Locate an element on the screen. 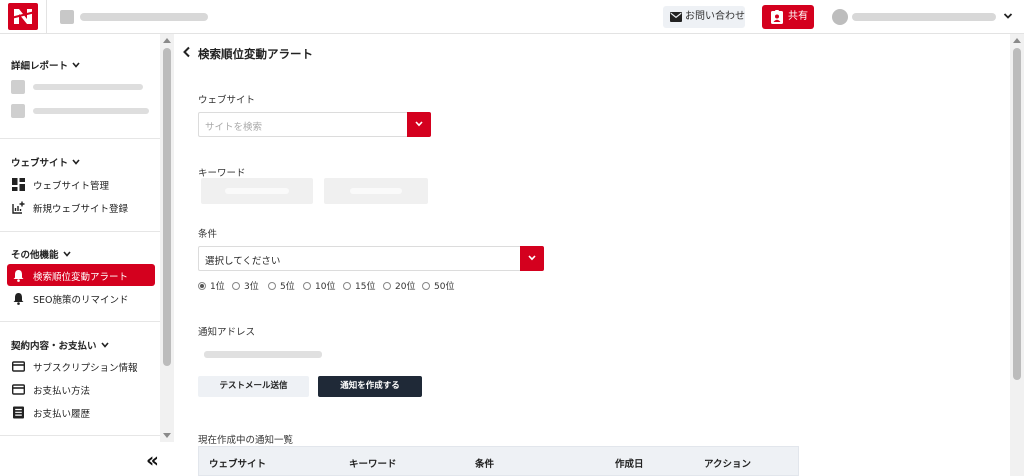 The image size is (1024, 476). website-select: サイトを検索 is located at coordinates (314, 124).